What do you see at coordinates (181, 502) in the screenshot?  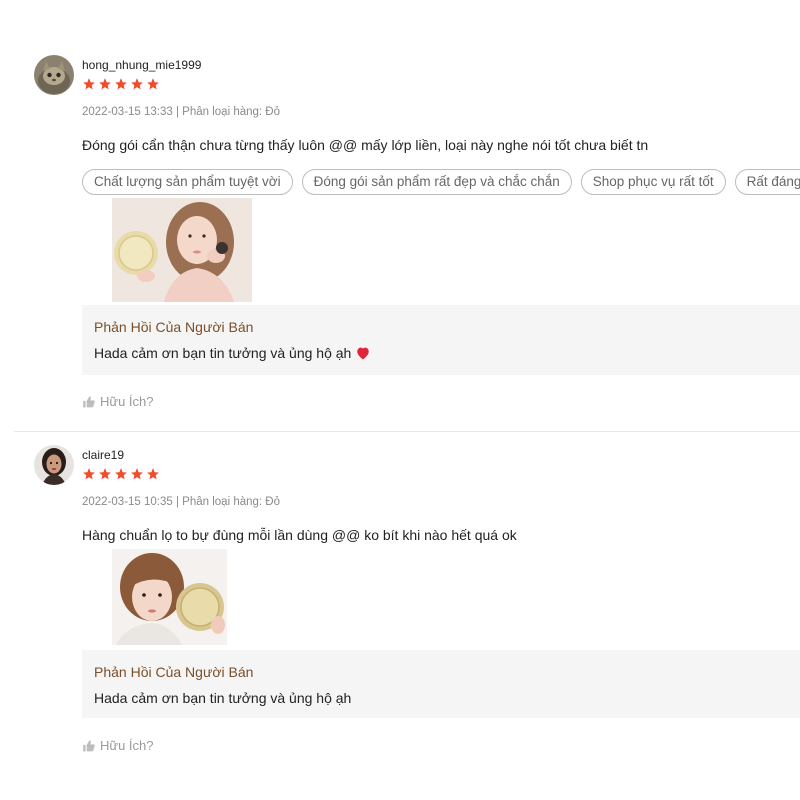 I see `review-meta: 2022-03-15 10:35 | Phân loại hàng: Đỏ` at bounding box center [181, 502].